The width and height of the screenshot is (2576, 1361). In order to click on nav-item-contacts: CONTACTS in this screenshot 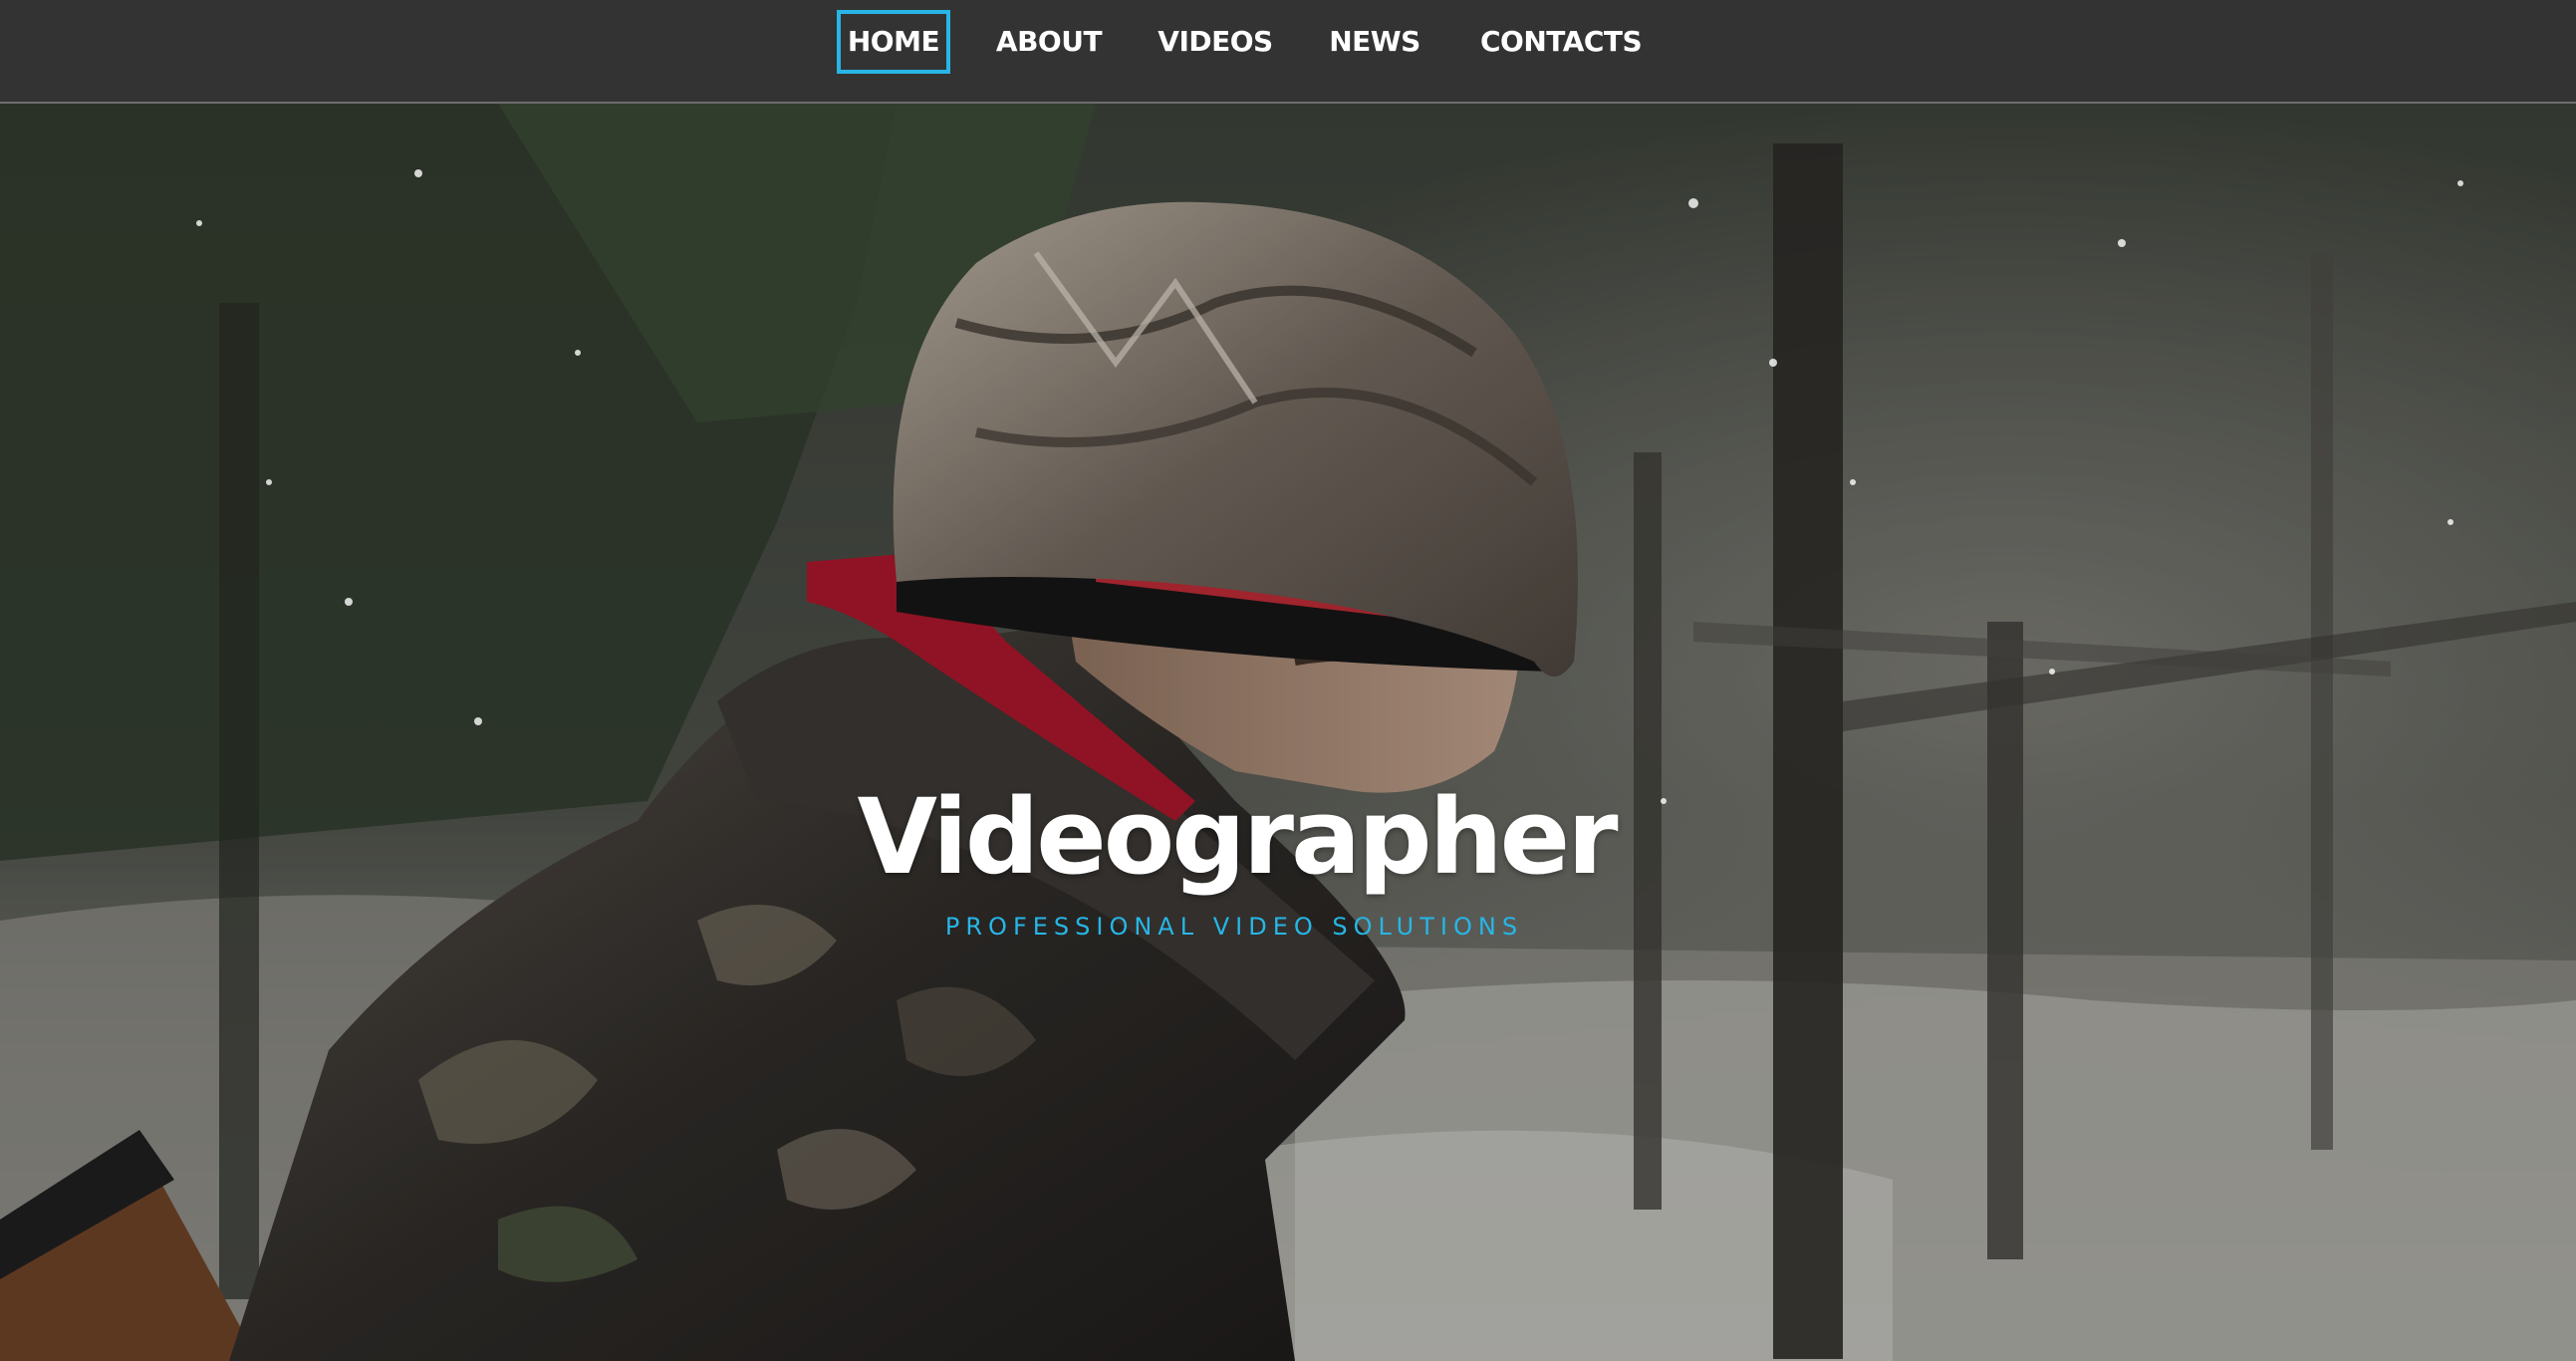, I will do `click(1561, 42)`.